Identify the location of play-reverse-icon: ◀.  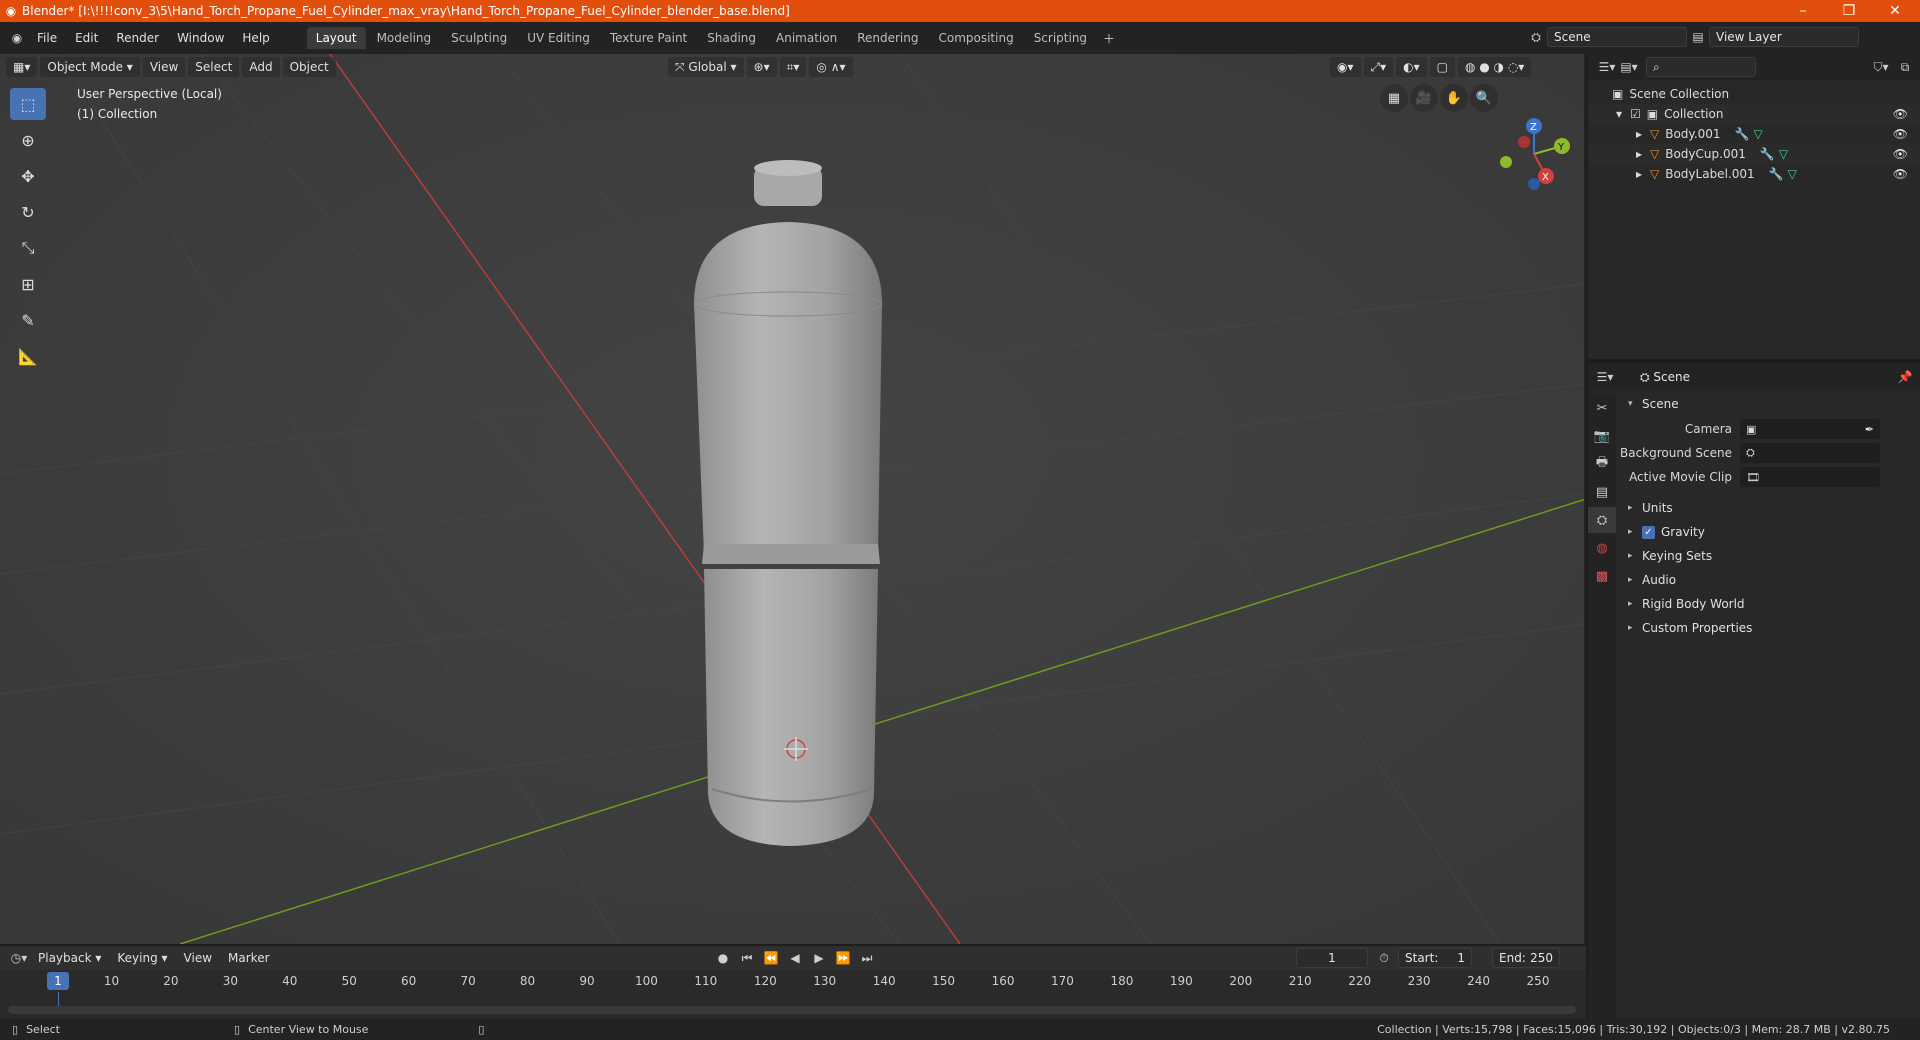
(795, 958).